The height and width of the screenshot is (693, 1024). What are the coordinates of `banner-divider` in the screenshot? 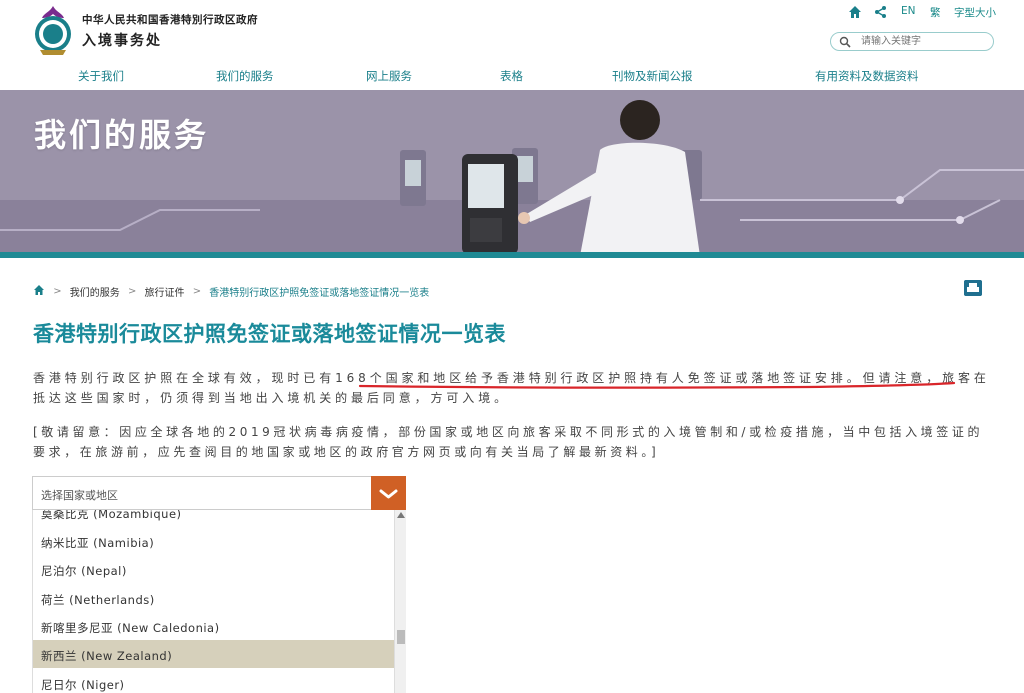 It's located at (512, 255).